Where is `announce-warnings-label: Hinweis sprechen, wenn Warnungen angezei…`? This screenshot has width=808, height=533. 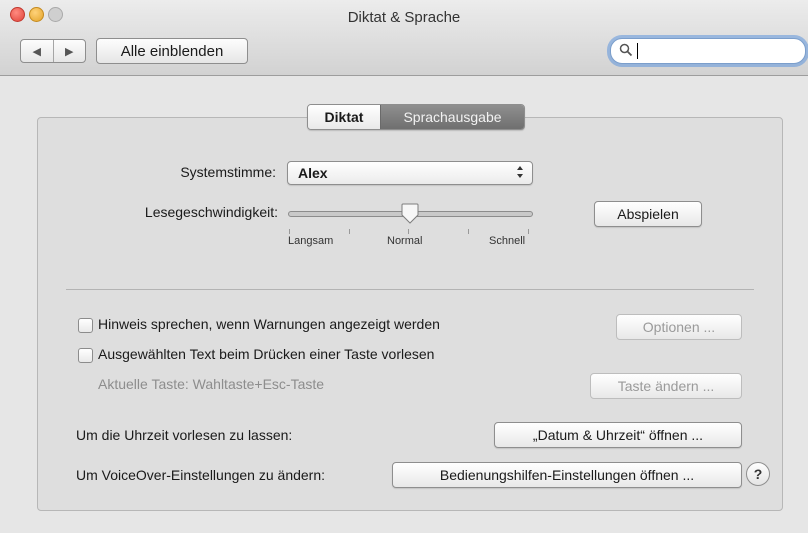 announce-warnings-label: Hinweis sprechen, wenn Warnungen angezei… is located at coordinates (269, 324).